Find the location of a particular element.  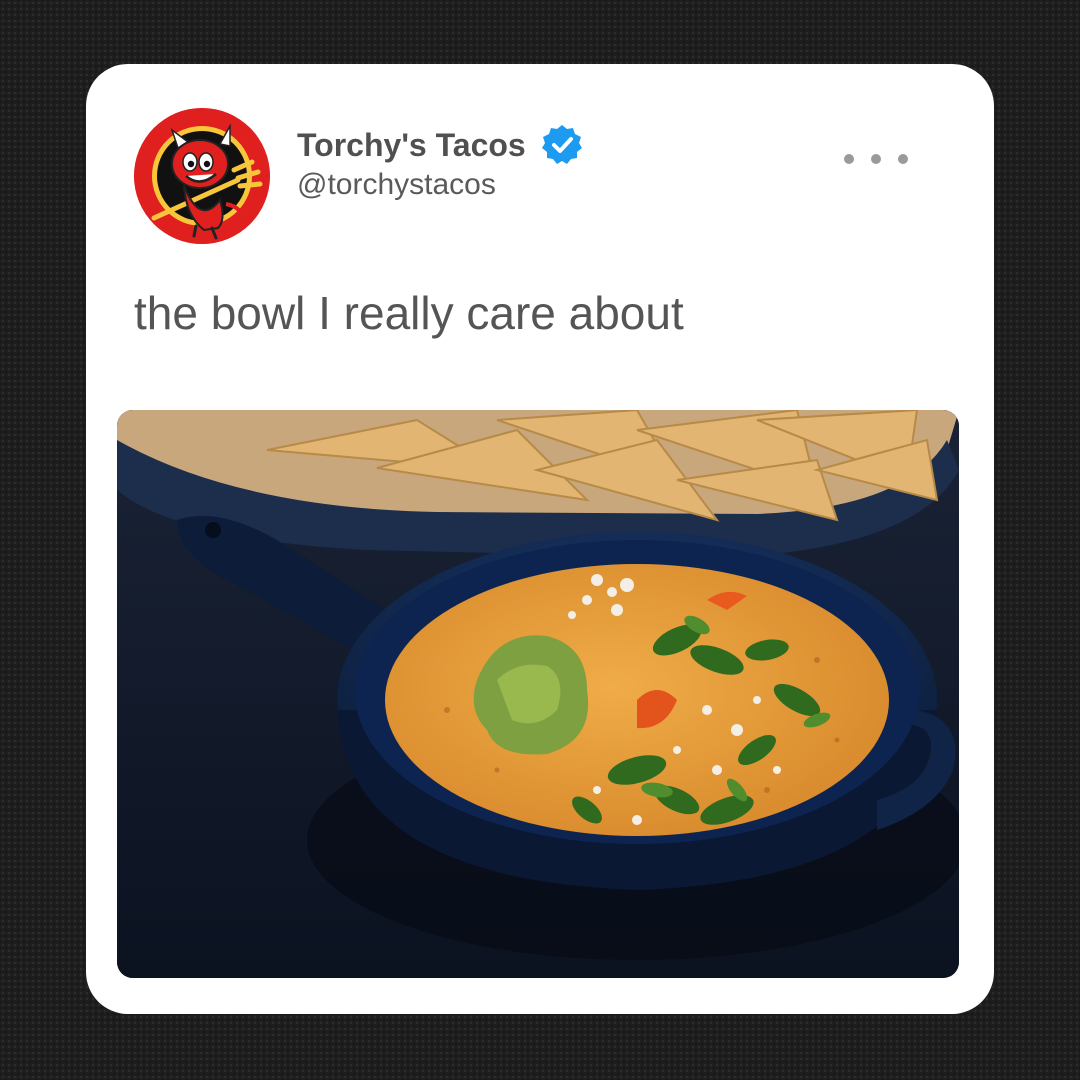

tweet-text: the bowl I really care about is located at coordinates (409, 313).